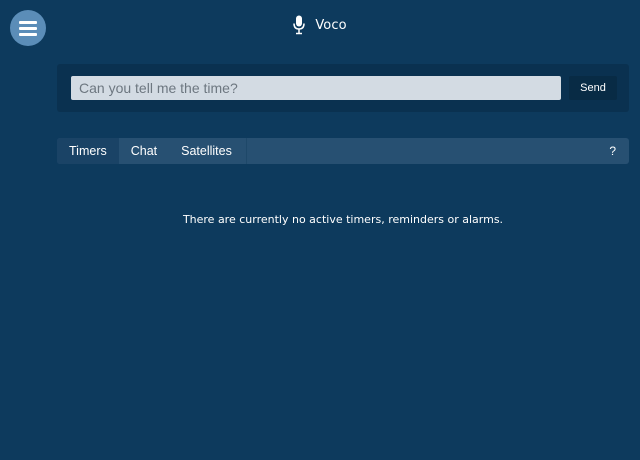 Image resolution: width=640 pixels, height=460 pixels. Describe the element at coordinates (299, 25) in the screenshot. I see `microphone-icon` at that location.